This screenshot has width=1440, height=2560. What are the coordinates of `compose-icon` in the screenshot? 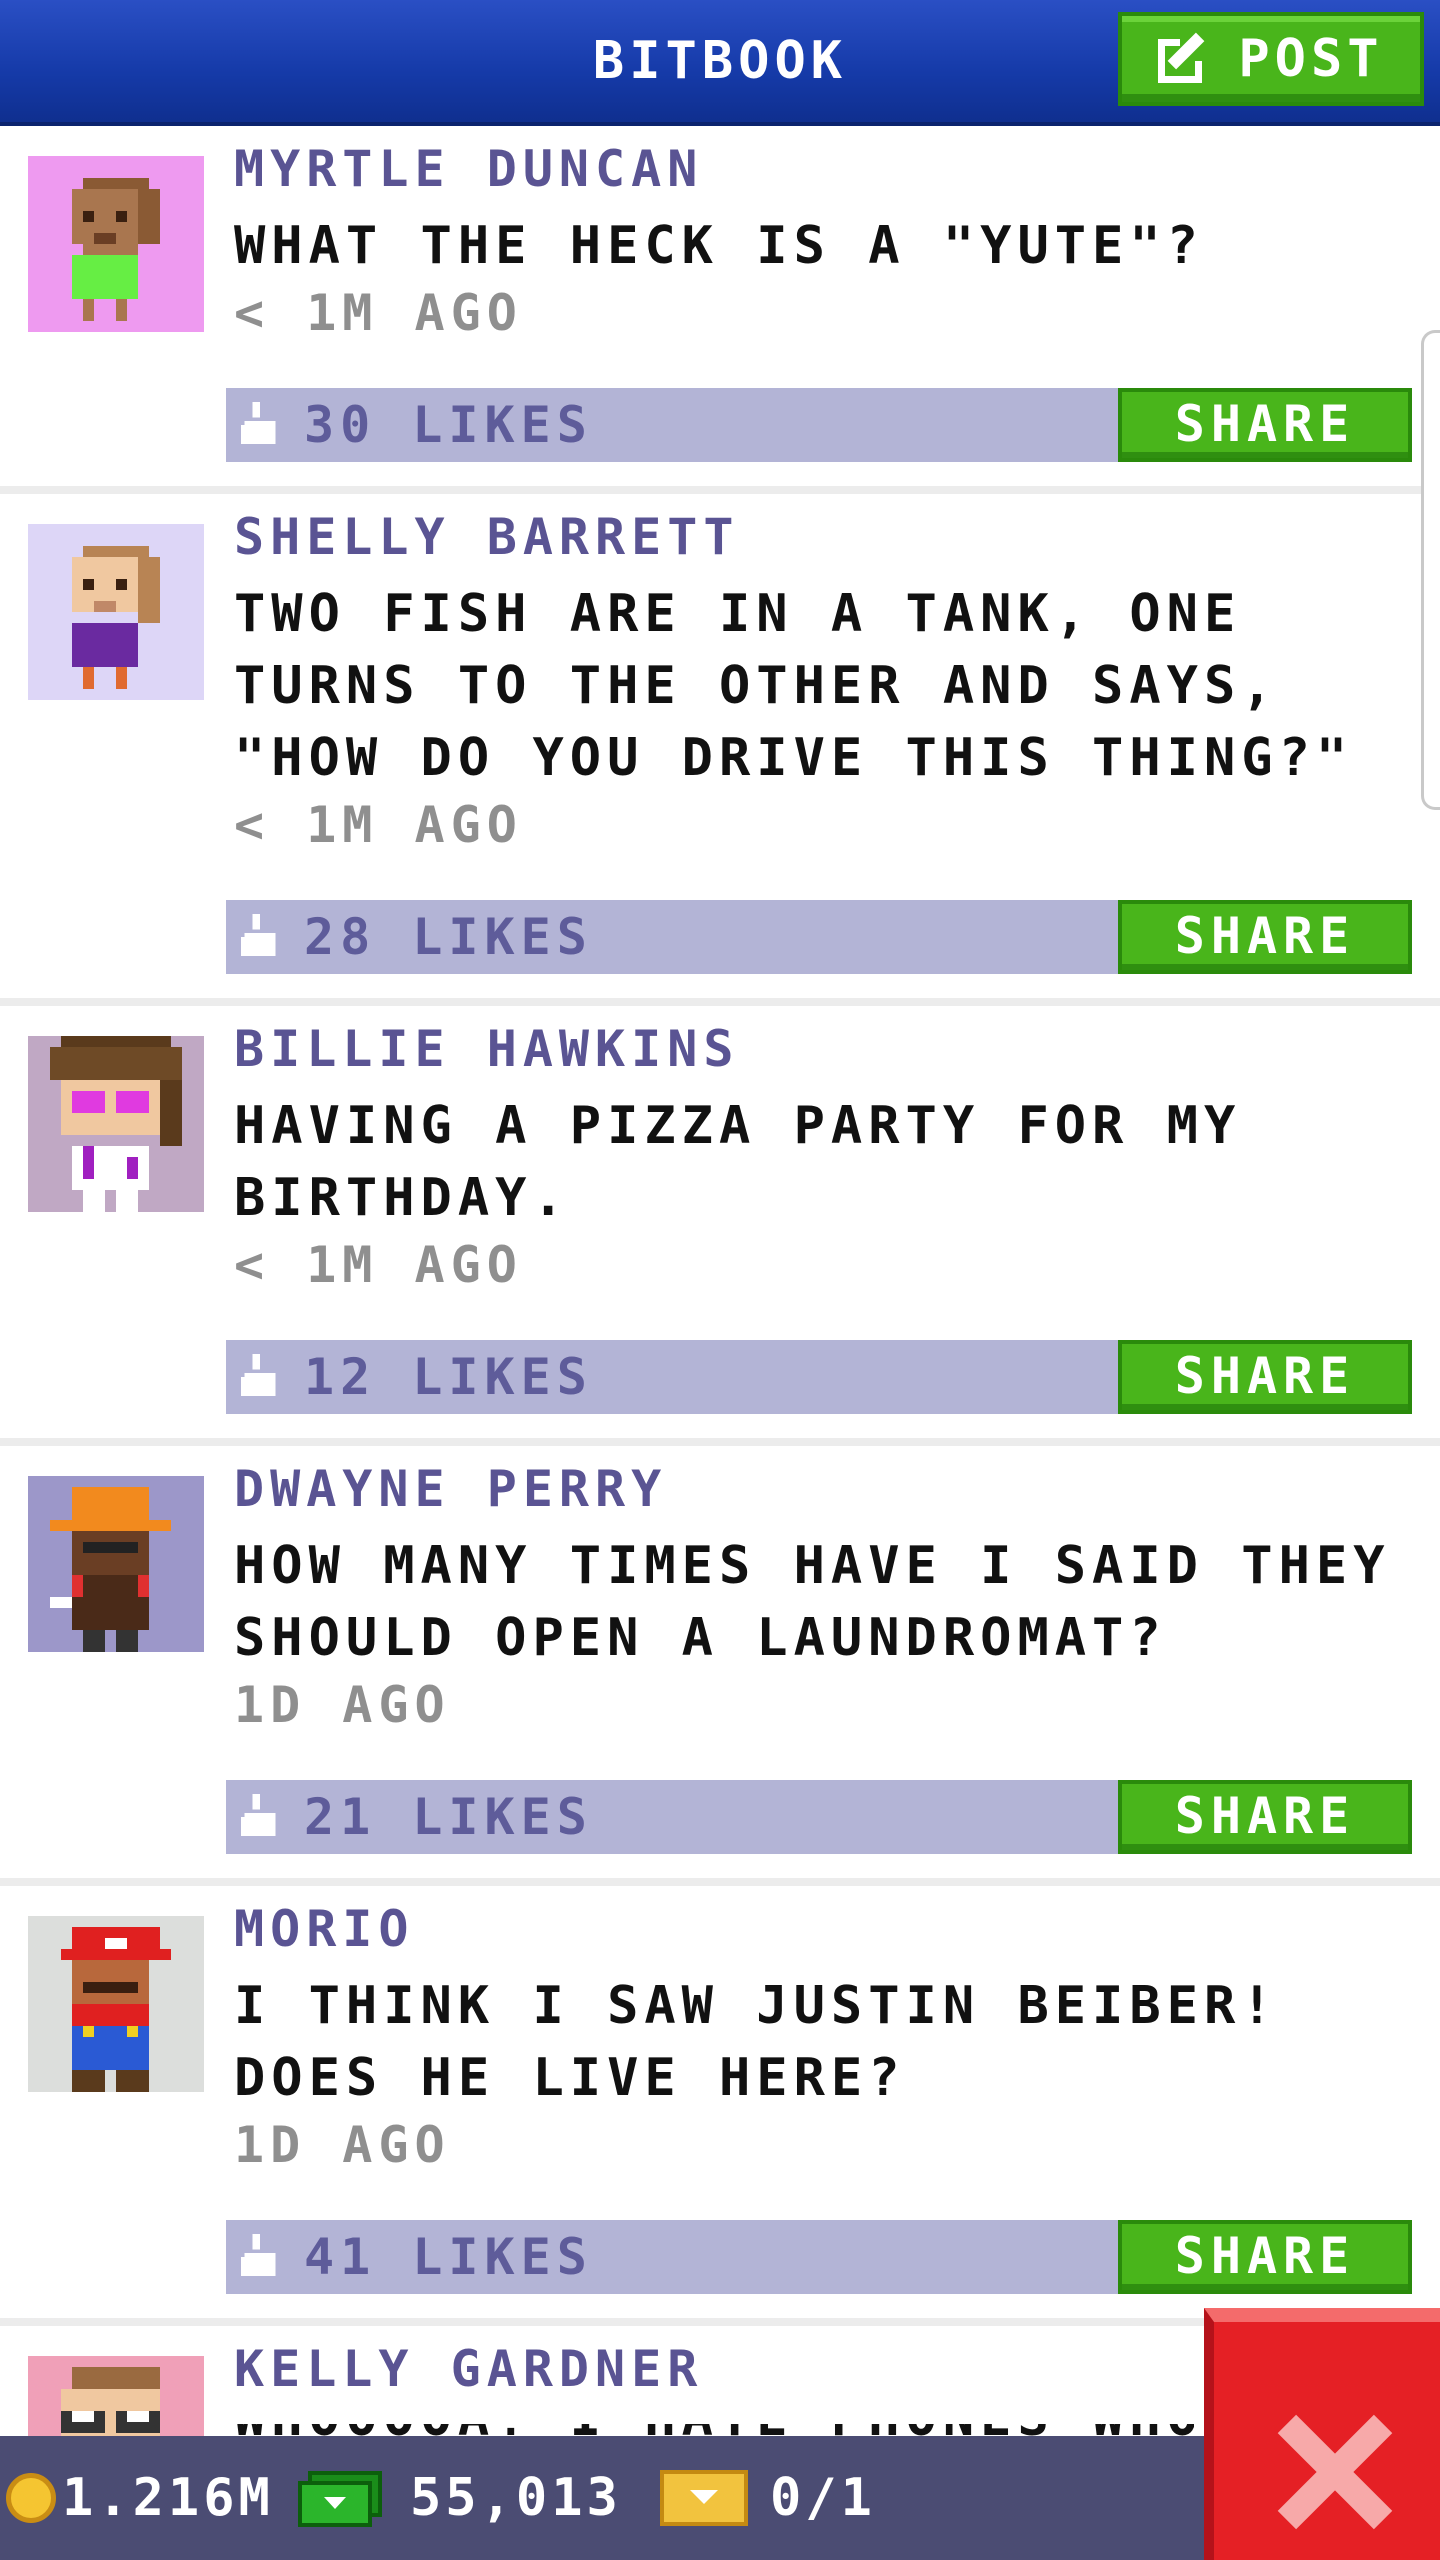 It's located at (1186, 59).